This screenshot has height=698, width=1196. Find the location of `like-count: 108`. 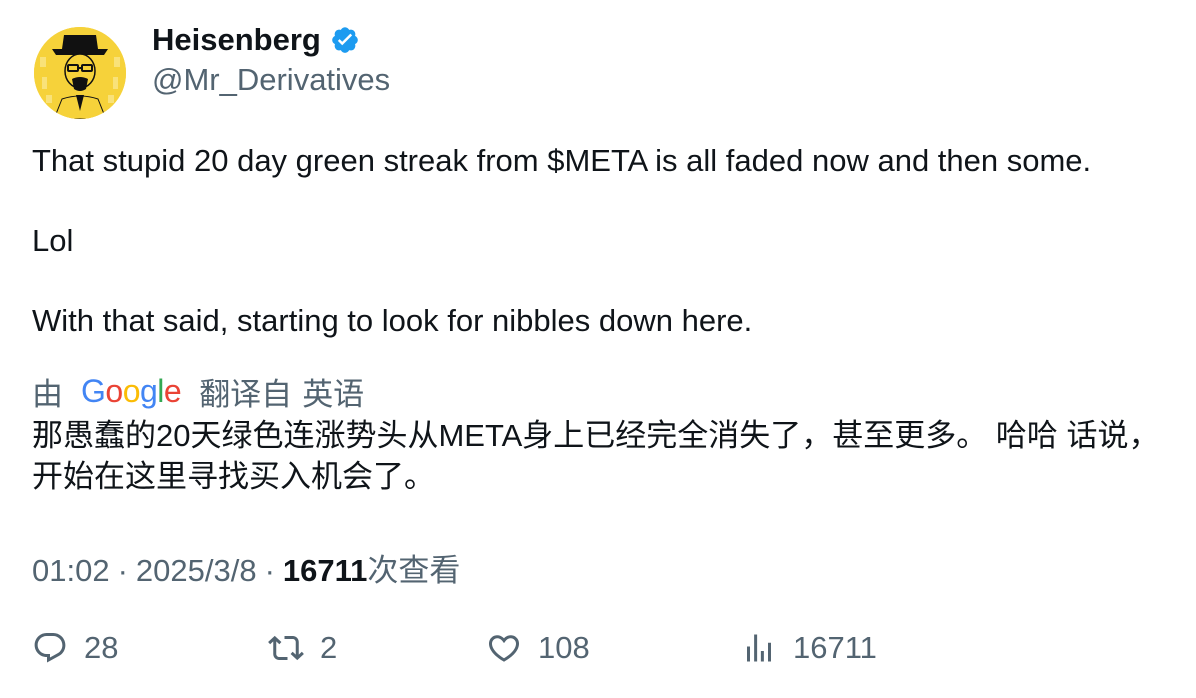

like-count: 108 is located at coordinates (564, 647).